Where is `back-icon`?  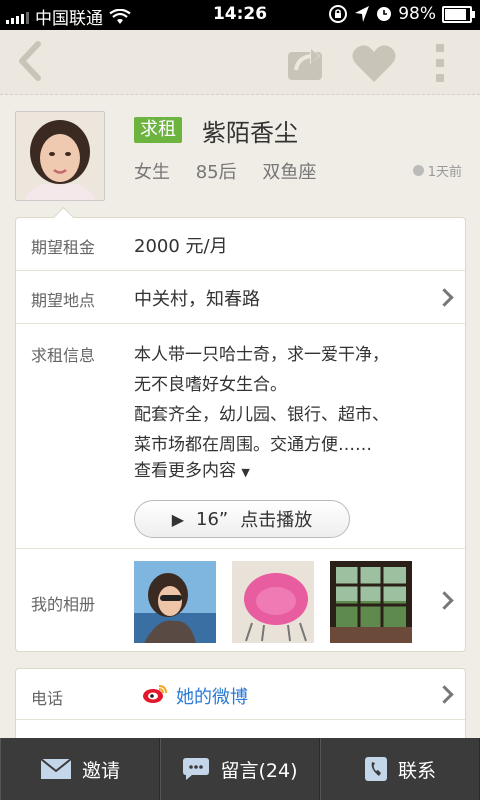
back-icon is located at coordinates (32, 61).